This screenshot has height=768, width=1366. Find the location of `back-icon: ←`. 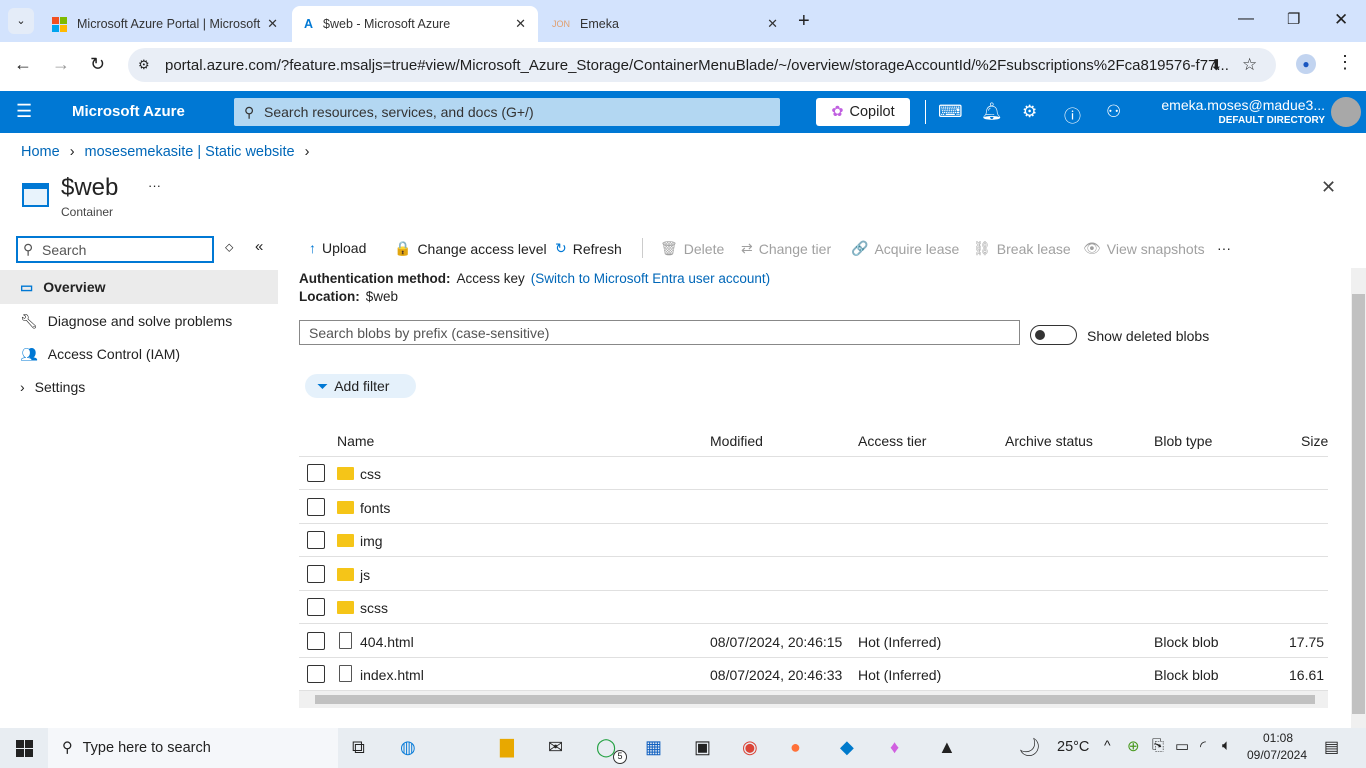

back-icon: ← is located at coordinates (23, 64).